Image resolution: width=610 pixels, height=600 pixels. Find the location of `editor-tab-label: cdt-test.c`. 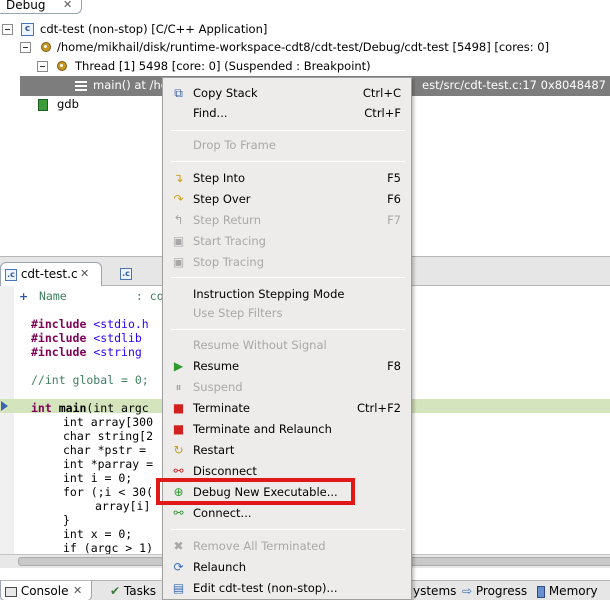

editor-tab-label: cdt-test.c is located at coordinates (49, 274).